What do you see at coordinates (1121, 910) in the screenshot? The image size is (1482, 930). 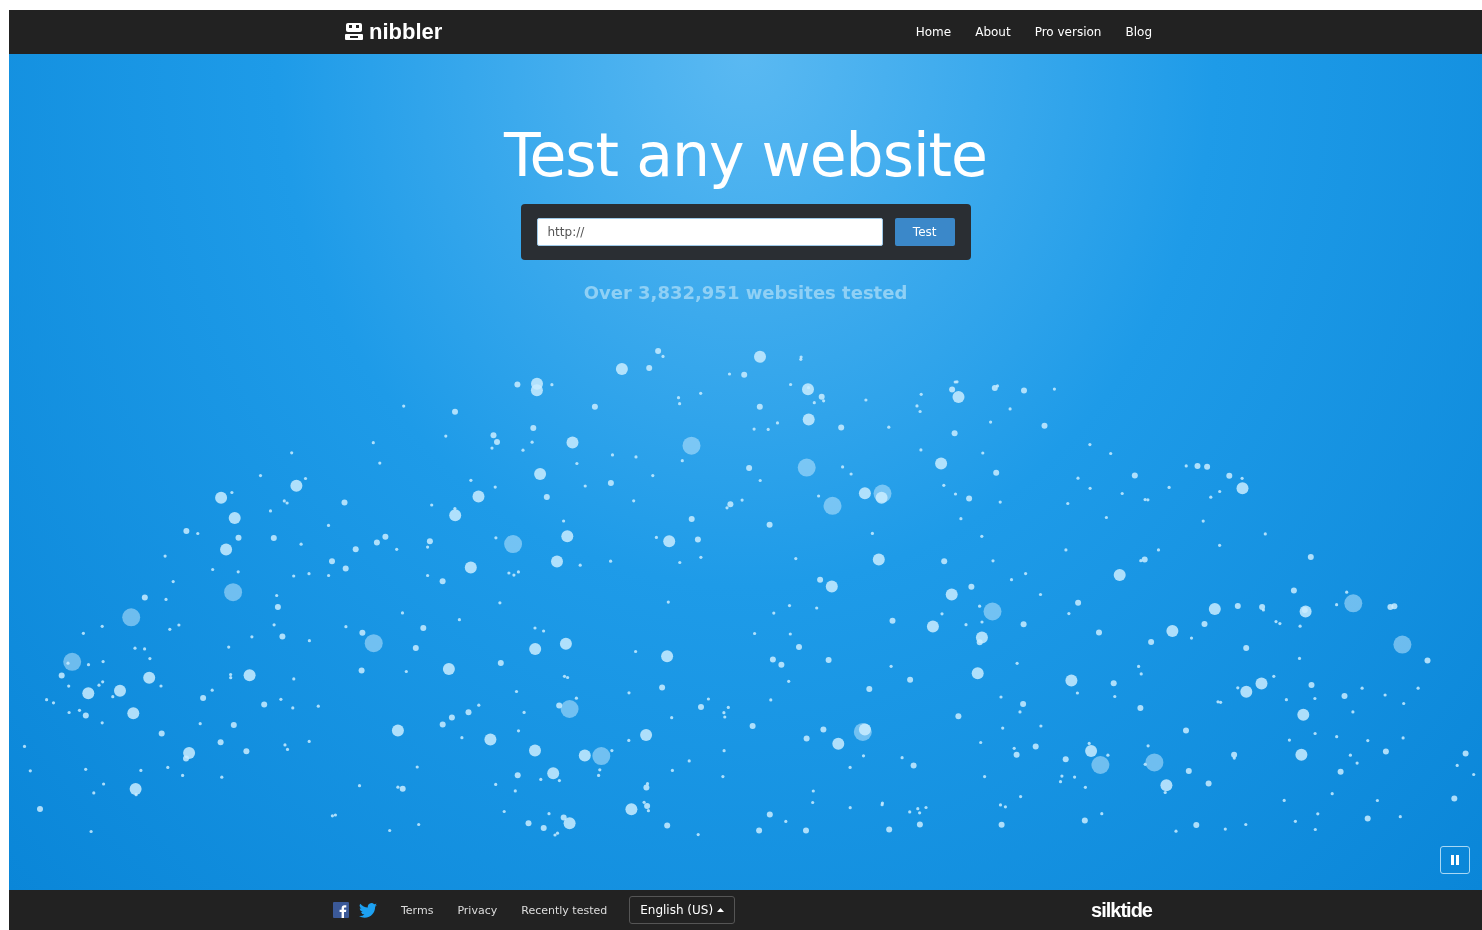 I see `brand-logo: silktide` at bounding box center [1121, 910].